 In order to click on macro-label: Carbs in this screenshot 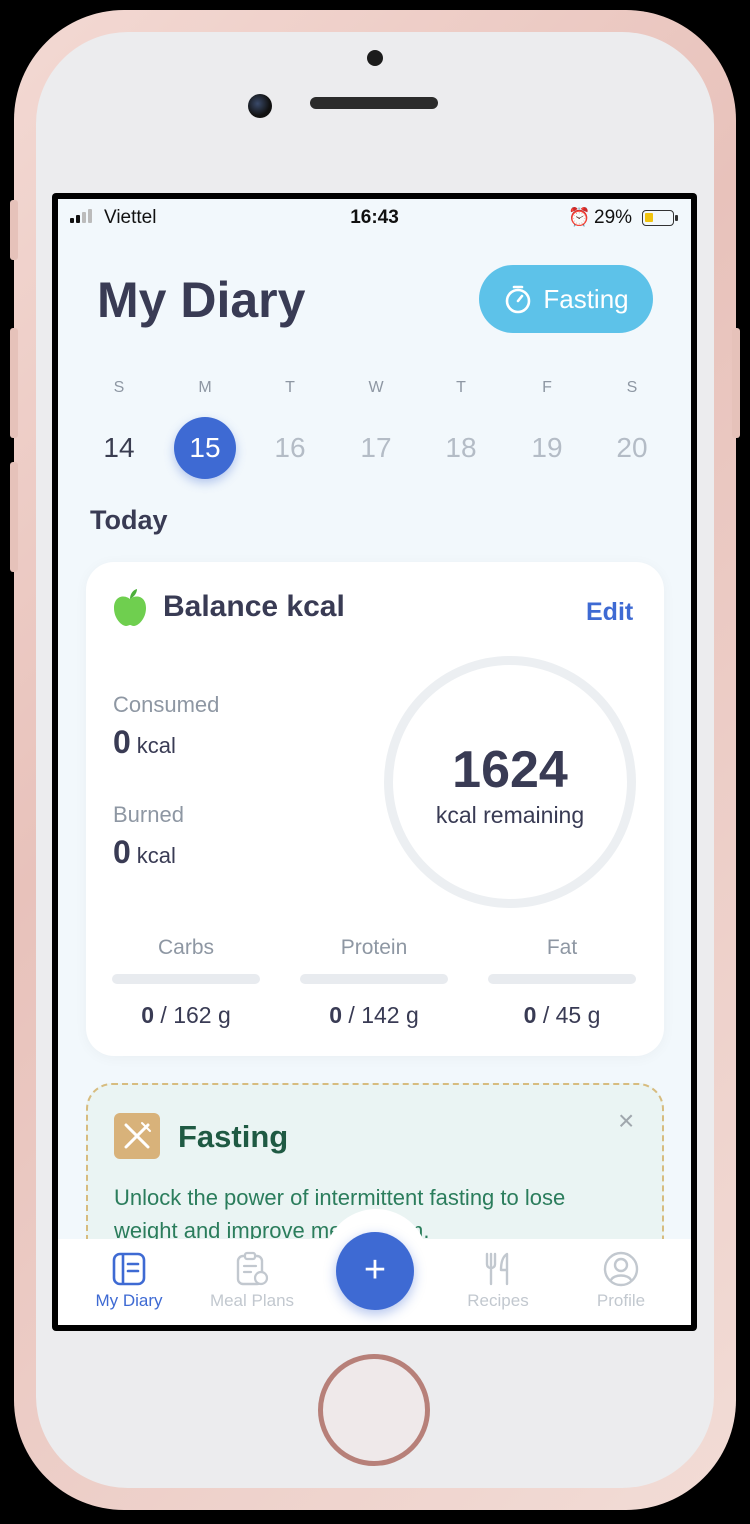, I will do `click(186, 947)`.